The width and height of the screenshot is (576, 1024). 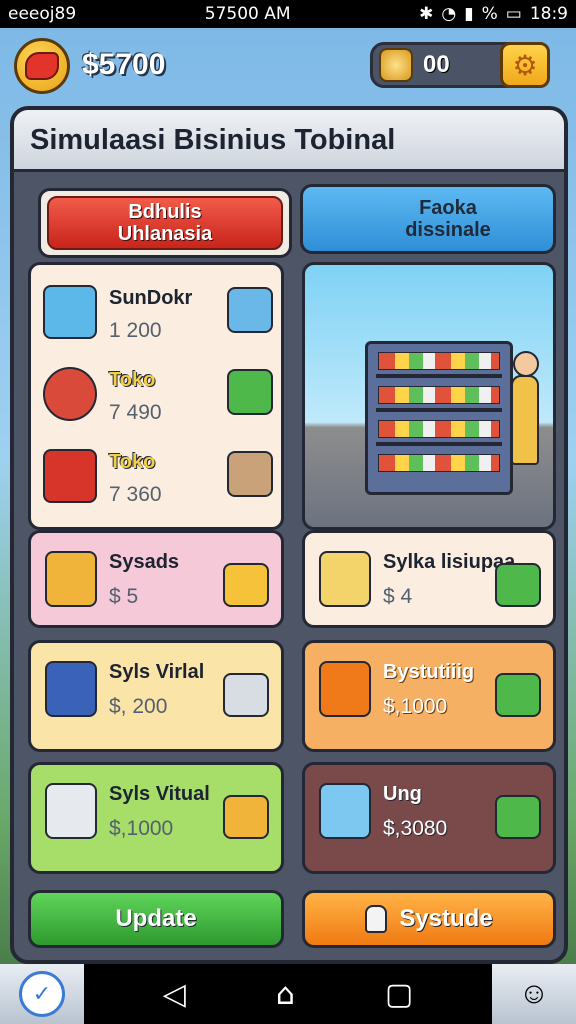 I want to click on item-list-card: SunDokr 1 200 Toko 7 490 Toko 7 360, so click(x=156, y=396).